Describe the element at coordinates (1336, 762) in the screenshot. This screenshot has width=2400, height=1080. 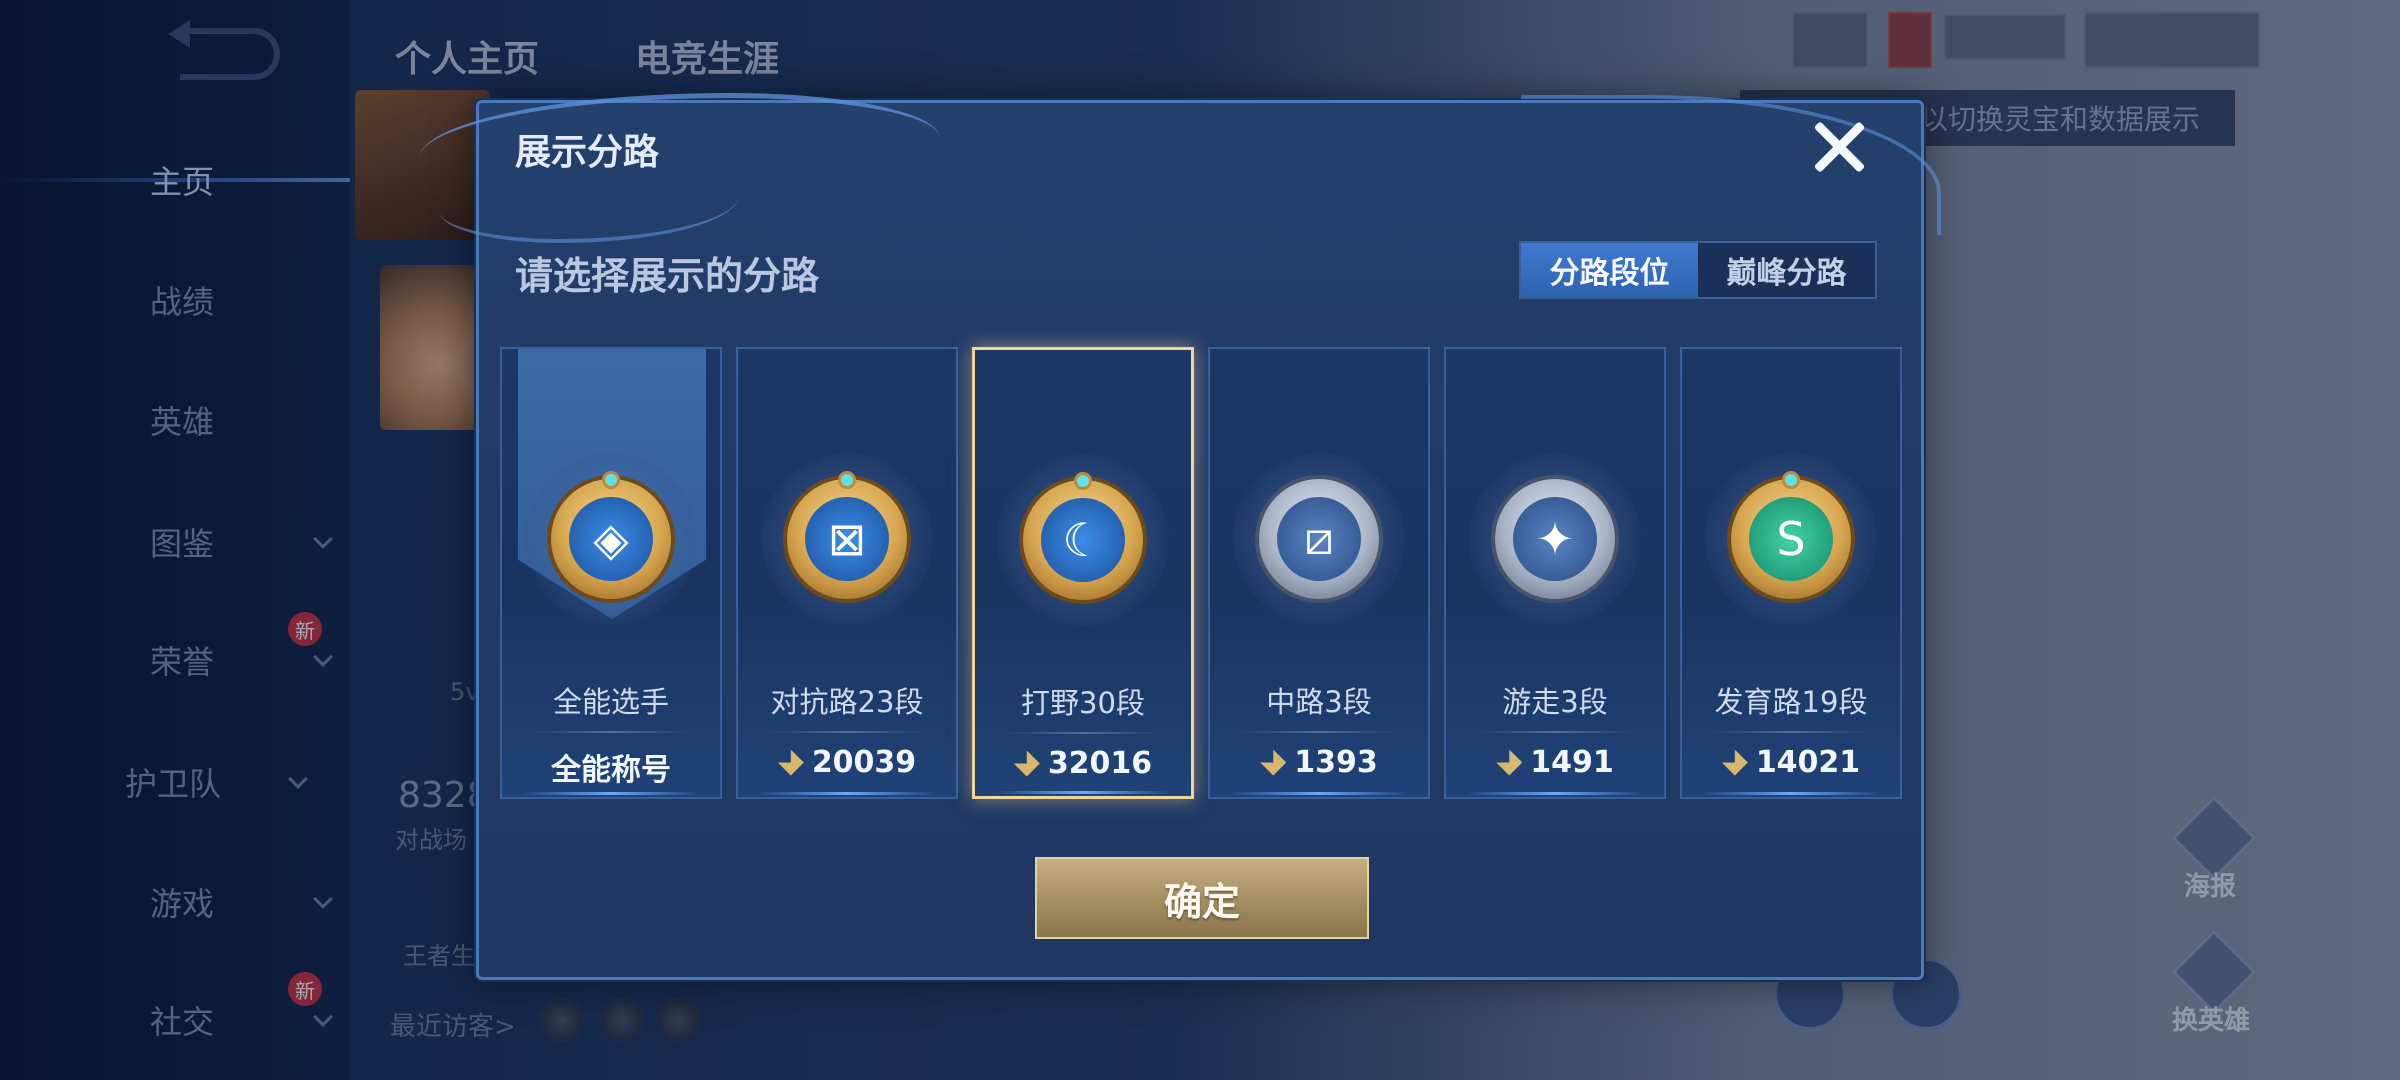
I see `lane-score-value: 1393` at that location.